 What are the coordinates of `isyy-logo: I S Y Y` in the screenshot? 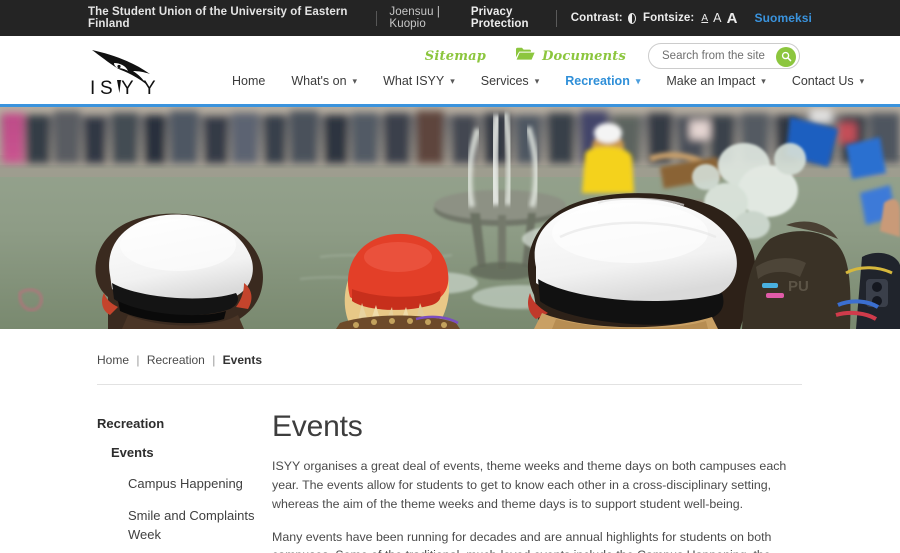 It's located at (136, 72).